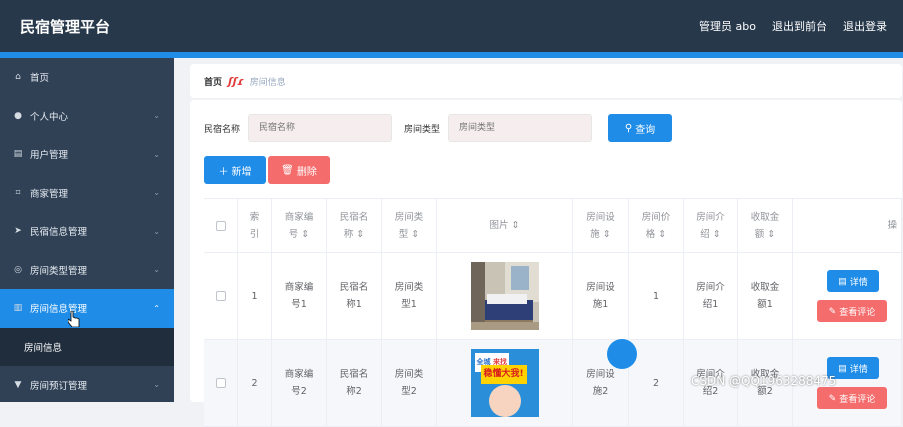 Image resolution: width=903 pixels, height=427 pixels. What do you see at coordinates (354, 383) in the screenshot?
I see `row-homestay-name: 民宿名 称2` at bounding box center [354, 383].